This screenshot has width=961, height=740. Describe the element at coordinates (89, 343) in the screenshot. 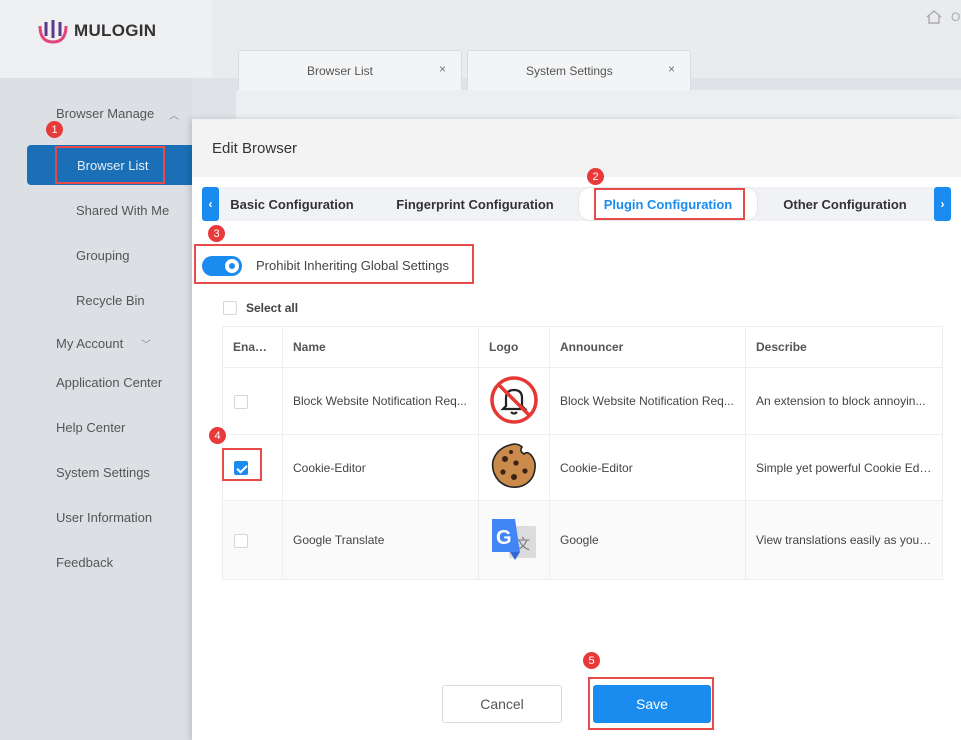

I see `sidebar-item-my-account: My Account` at that location.